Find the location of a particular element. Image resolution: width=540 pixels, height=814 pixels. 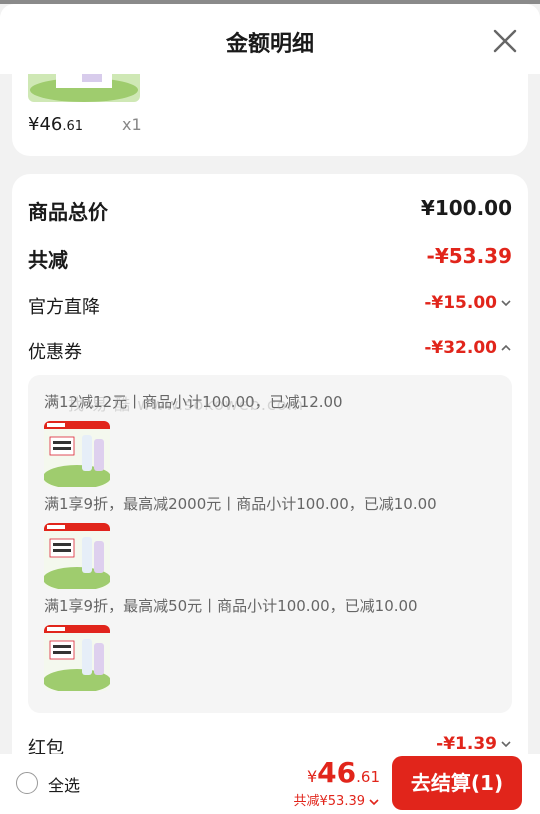

official-discount-amount: -¥15.00 is located at coordinates (468, 303).